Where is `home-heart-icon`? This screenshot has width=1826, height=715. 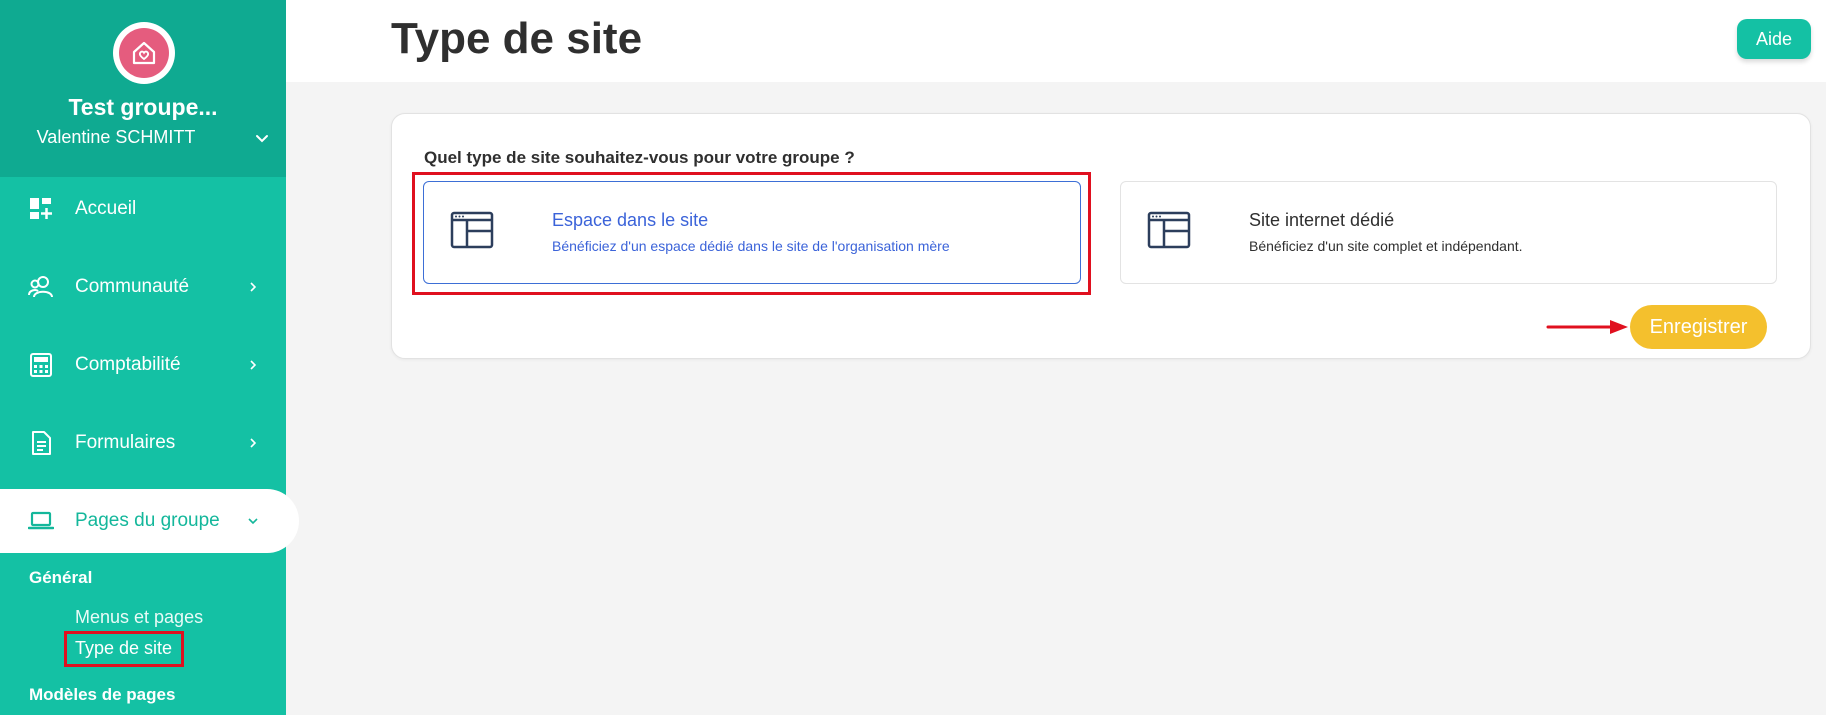
home-heart-icon is located at coordinates (144, 53).